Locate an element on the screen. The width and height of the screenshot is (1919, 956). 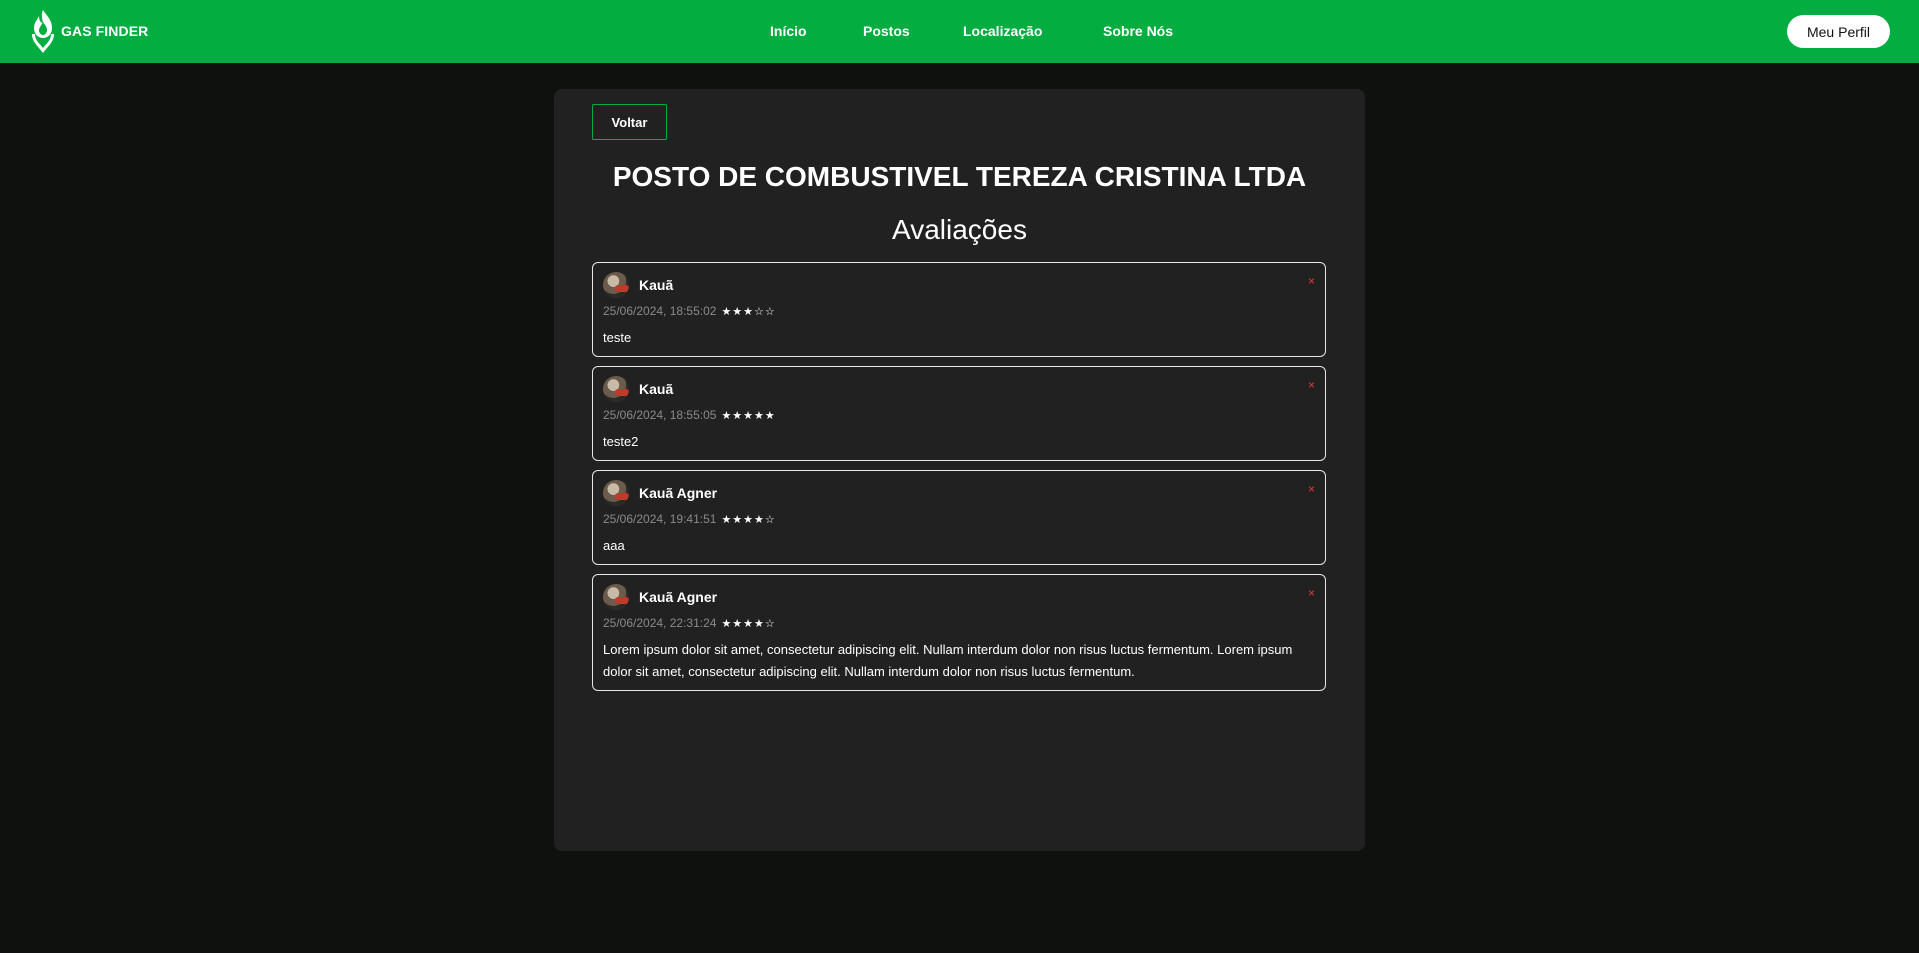
review-comment: teste2 is located at coordinates (621, 441).